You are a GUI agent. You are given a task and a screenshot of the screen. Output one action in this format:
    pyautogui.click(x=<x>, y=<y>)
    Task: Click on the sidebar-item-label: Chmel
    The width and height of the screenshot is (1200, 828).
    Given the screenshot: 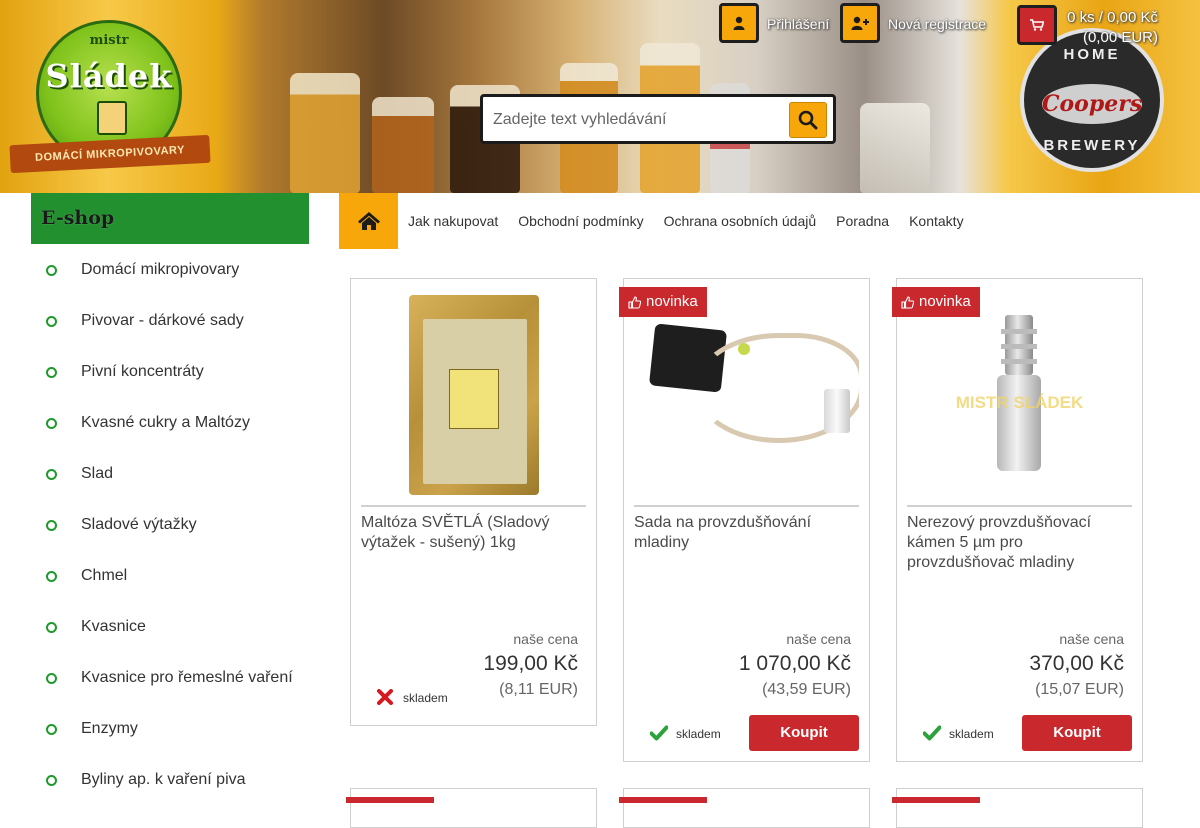 What is the action you would take?
    pyautogui.click(x=104, y=575)
    